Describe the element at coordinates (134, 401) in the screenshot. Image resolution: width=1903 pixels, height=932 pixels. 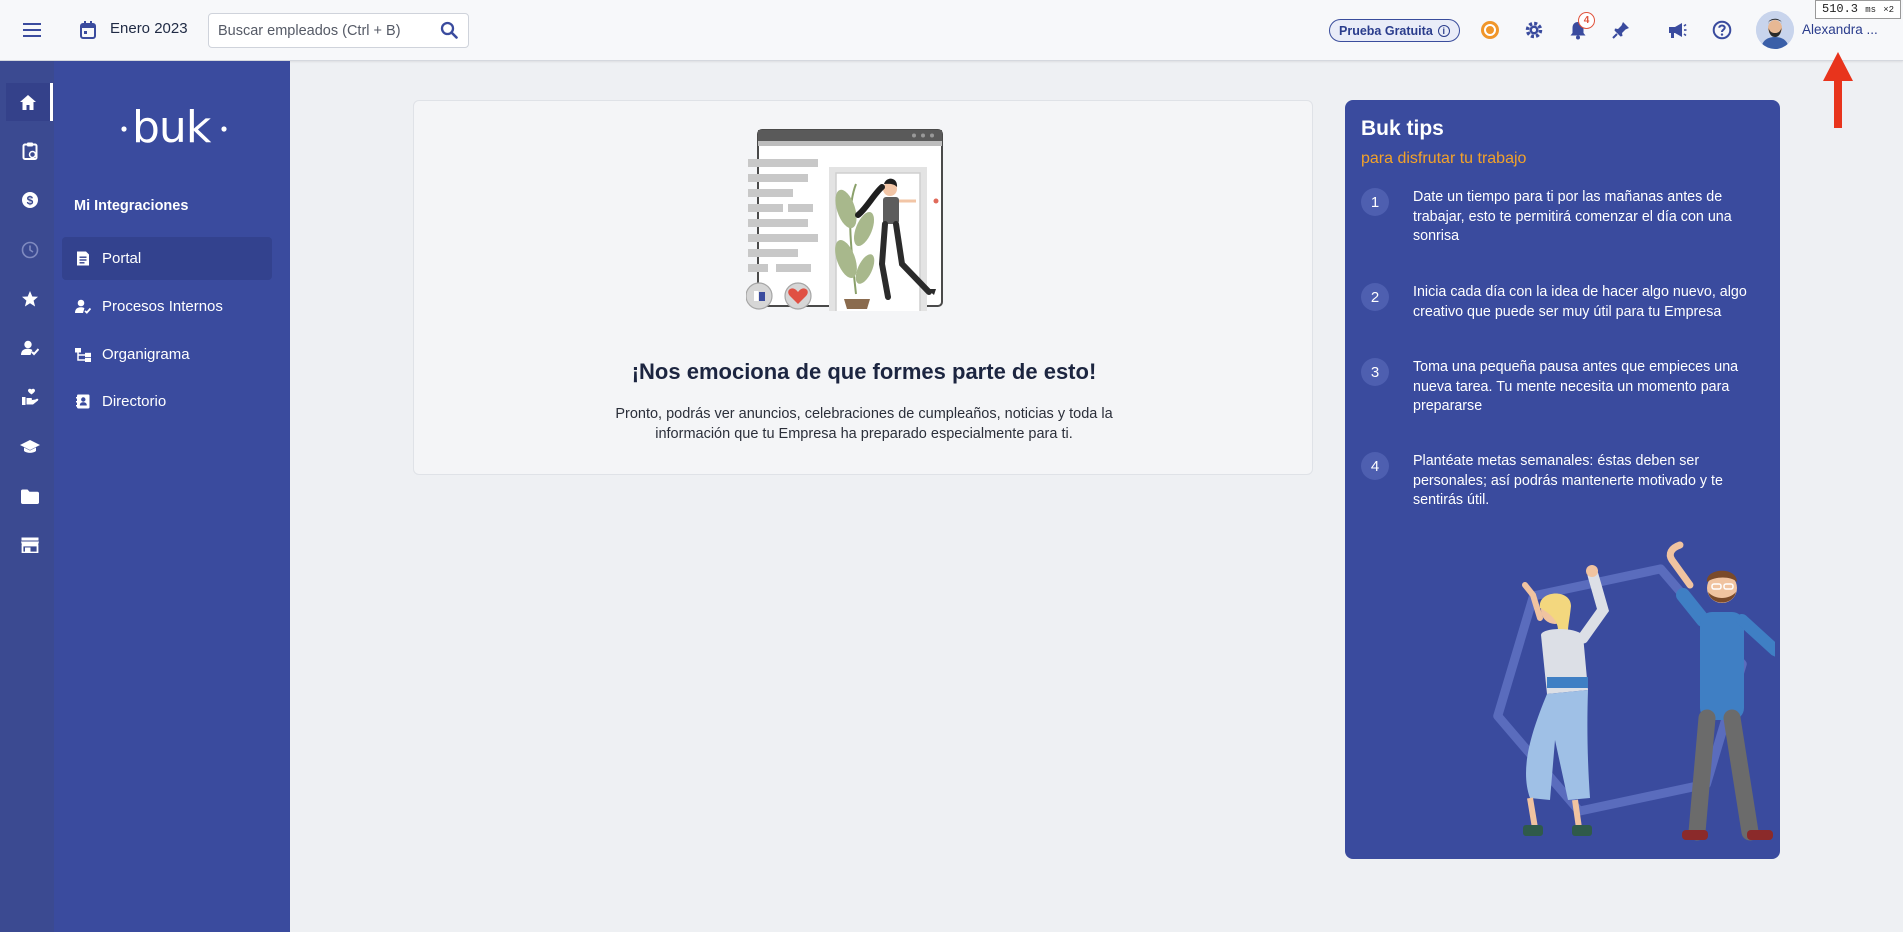
I see `sidebar-item-label: Directorio` at that location.